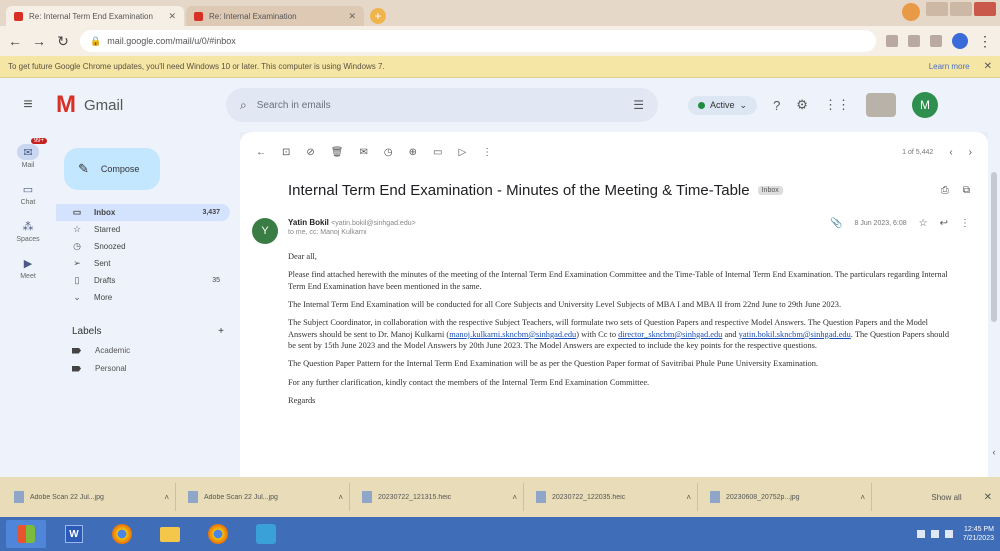  What do you see at coordinates (880, 105) in the screenshot?
I see `organization-logo` at bounding box center [880, 105].